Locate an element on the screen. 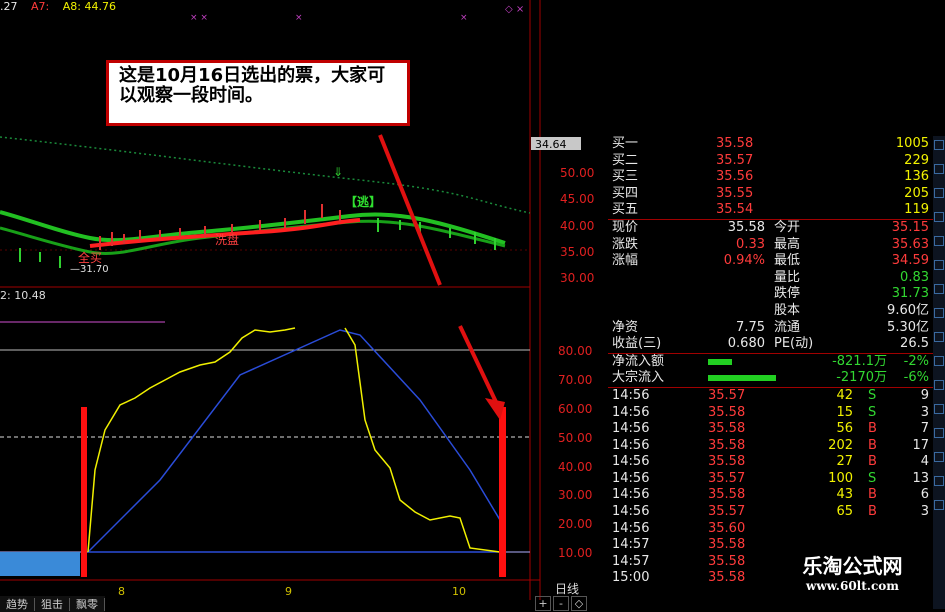 The height and width of the screenshot is (612, 945). bid-row: 买一 35.58 1005 is located at coordinates (770, 144).